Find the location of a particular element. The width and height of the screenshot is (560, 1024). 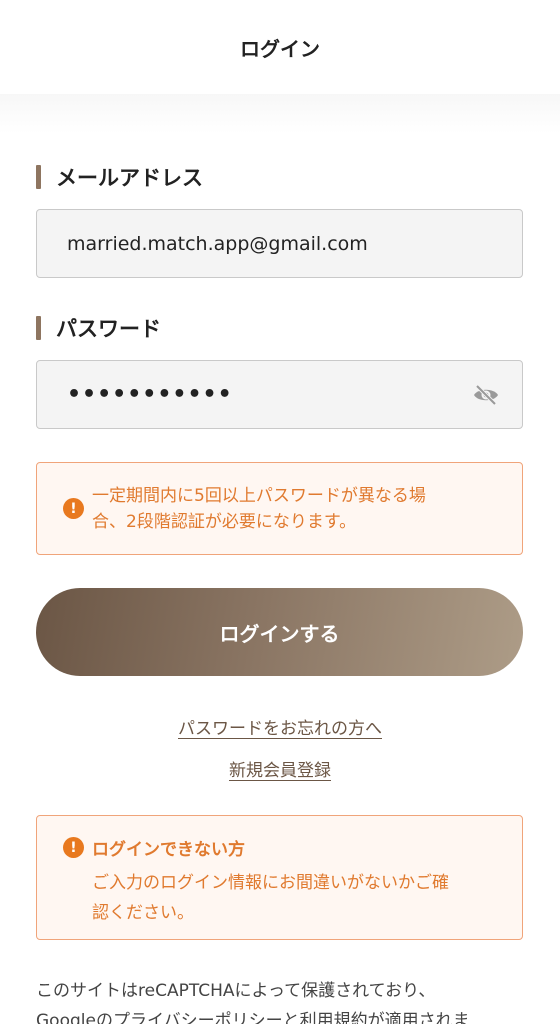

password-label-text: パスワード is located at coordinates (108, 329).